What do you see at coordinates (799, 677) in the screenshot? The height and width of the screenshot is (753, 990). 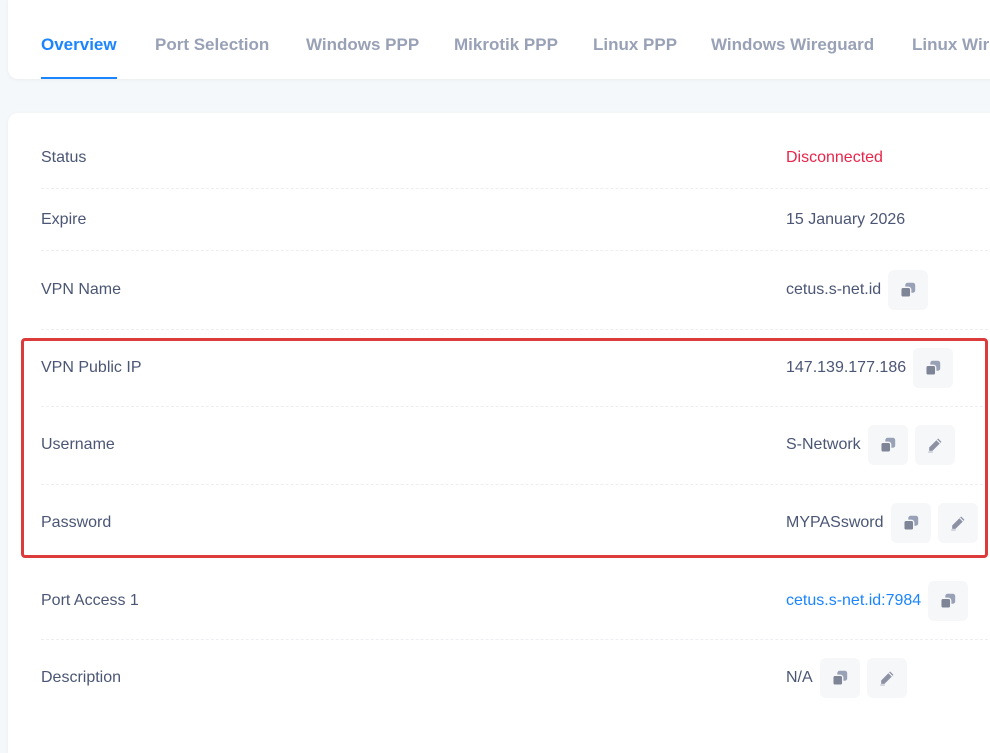 I see `description-value: N/A` at bounding box center [799, 677].